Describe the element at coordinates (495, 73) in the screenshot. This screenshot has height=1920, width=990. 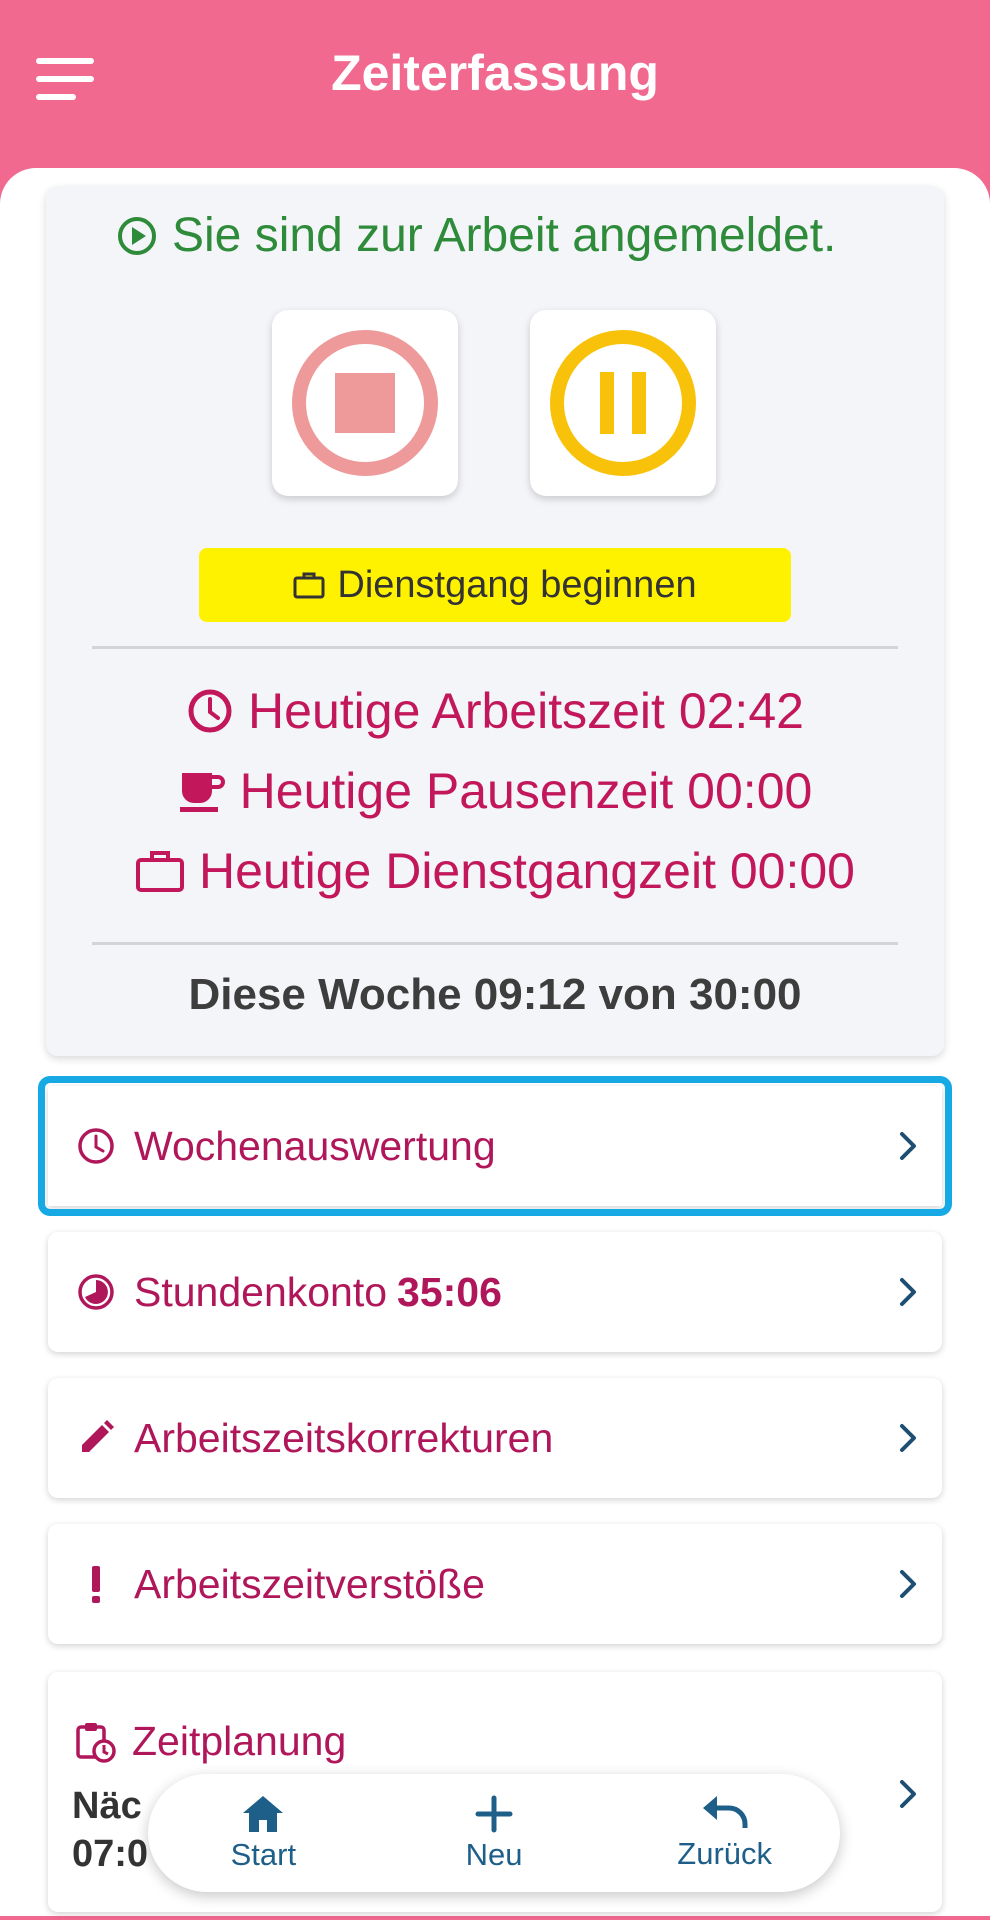
I see `page-title: Zeiterfassung` at that location.